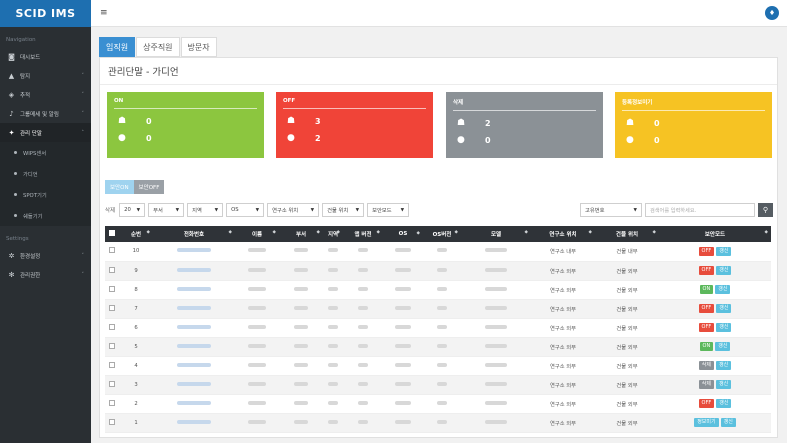 The height and width of the screenshot is (443, 787). Describe the element at coordinates (132, 210) in the screenshot. I see `page-size-select: 20 ▼` at that location.